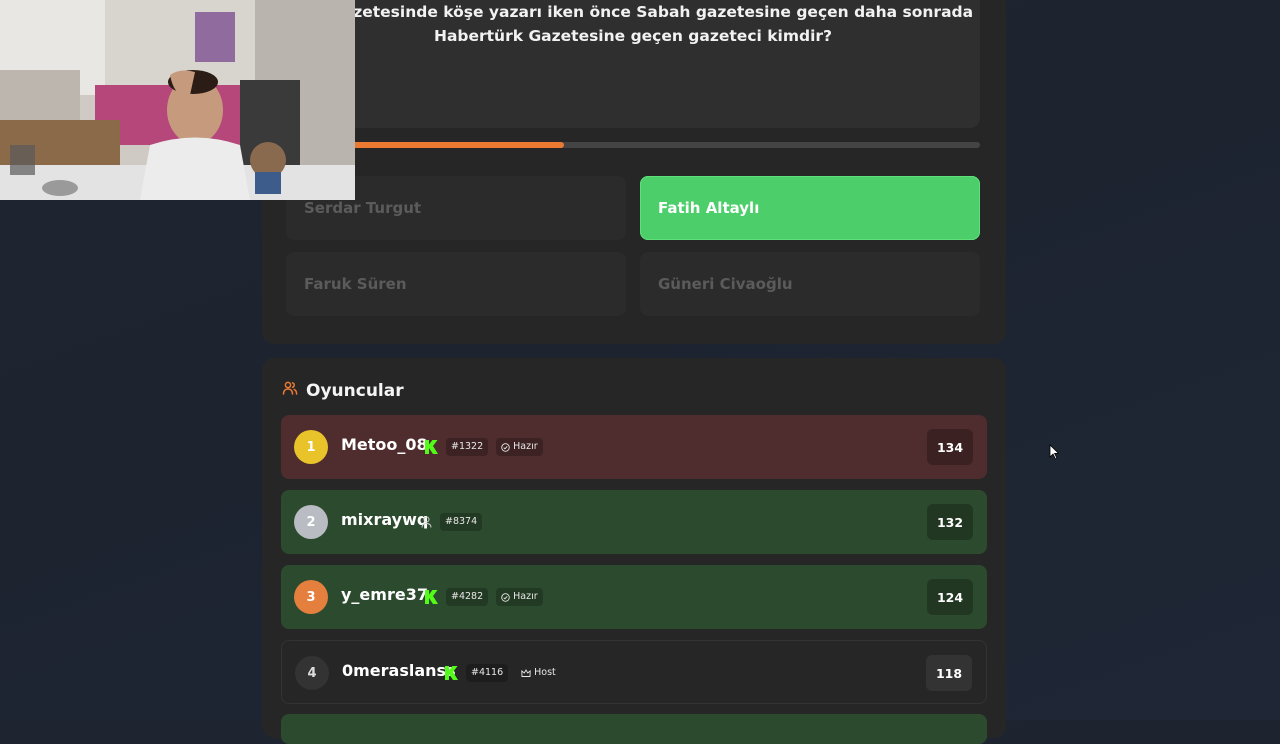  Describe the element at coordinates (950, 522) in the screenshot. I see `score-box: 132` at that location.